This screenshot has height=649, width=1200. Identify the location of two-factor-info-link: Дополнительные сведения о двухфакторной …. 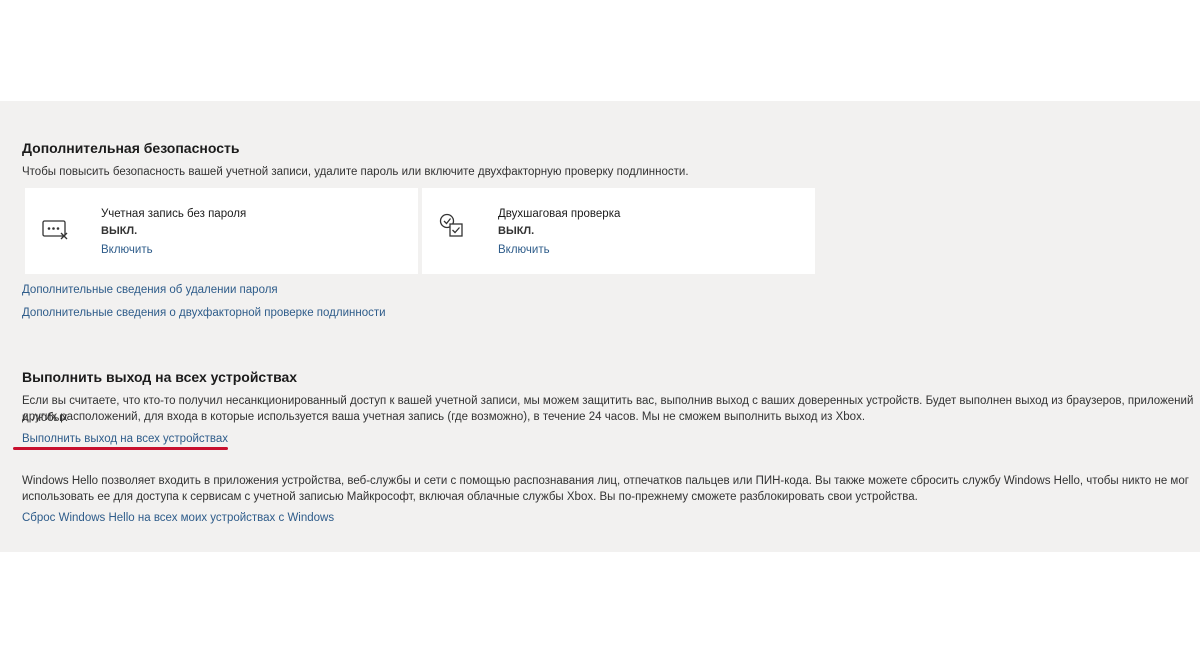
(204, 313).